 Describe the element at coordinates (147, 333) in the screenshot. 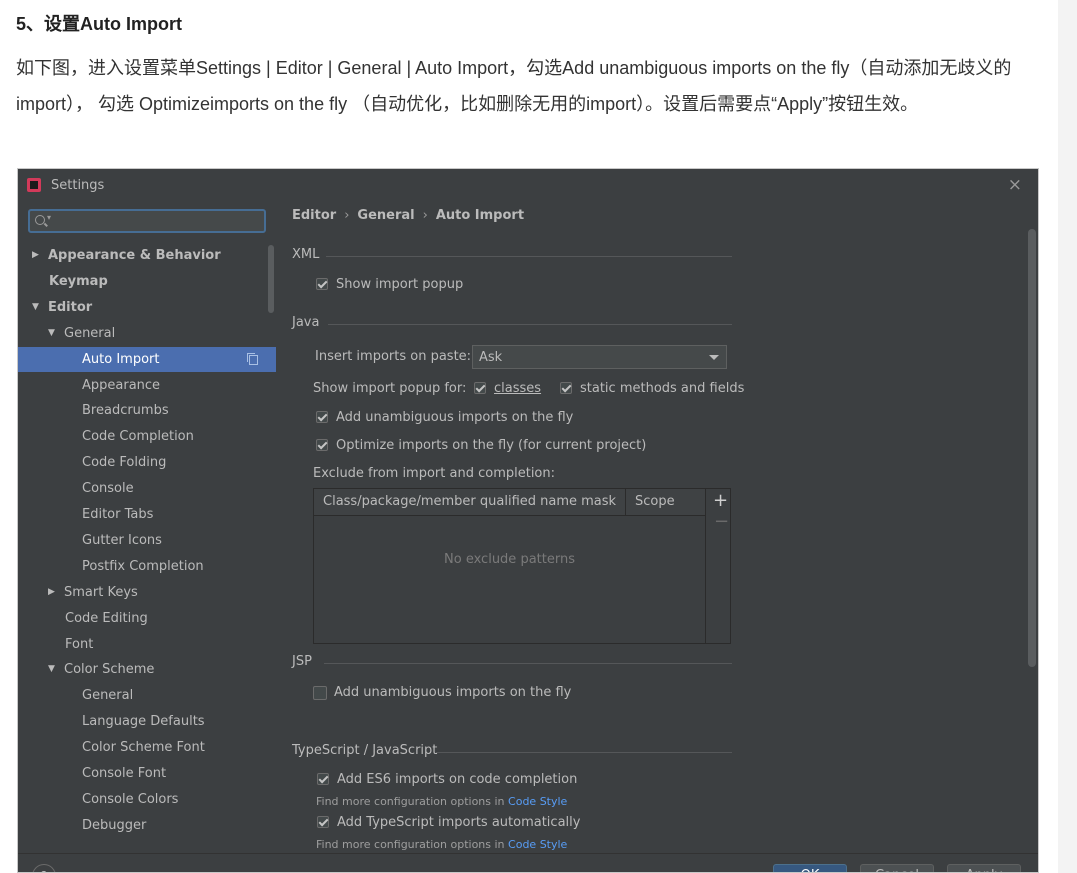

I see `sidebar-item: ▼ General` at that location.